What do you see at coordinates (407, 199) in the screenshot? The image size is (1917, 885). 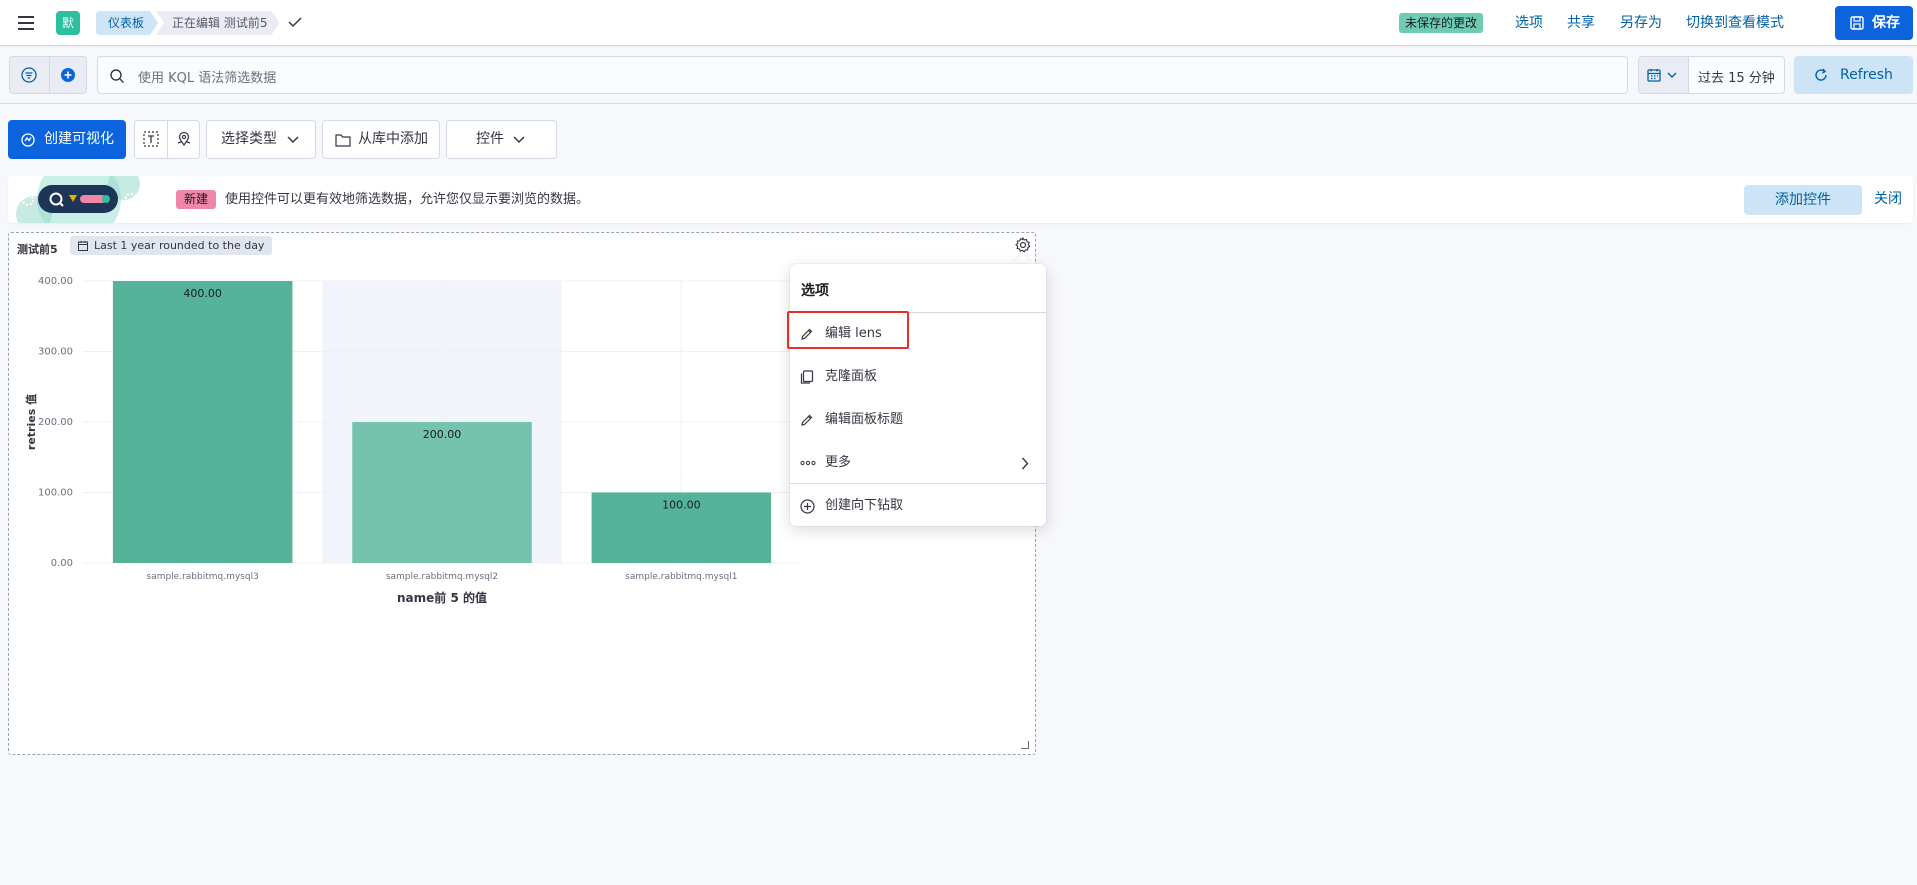 I see `callout-text: 使用控件可以更有效地筛选数据，允许您仅显示要浏览的数据。` at bounding box center [407, 199].